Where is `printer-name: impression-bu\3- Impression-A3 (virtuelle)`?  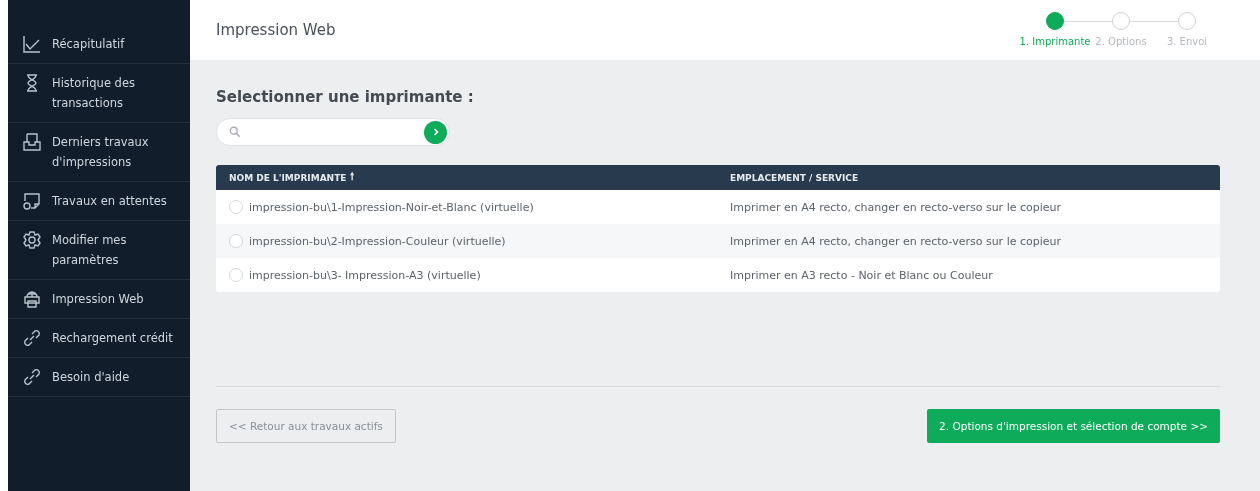 printer-name: impression-bu\3- Impression-A3 (virtuelle) is located at coordinates (365, 275).